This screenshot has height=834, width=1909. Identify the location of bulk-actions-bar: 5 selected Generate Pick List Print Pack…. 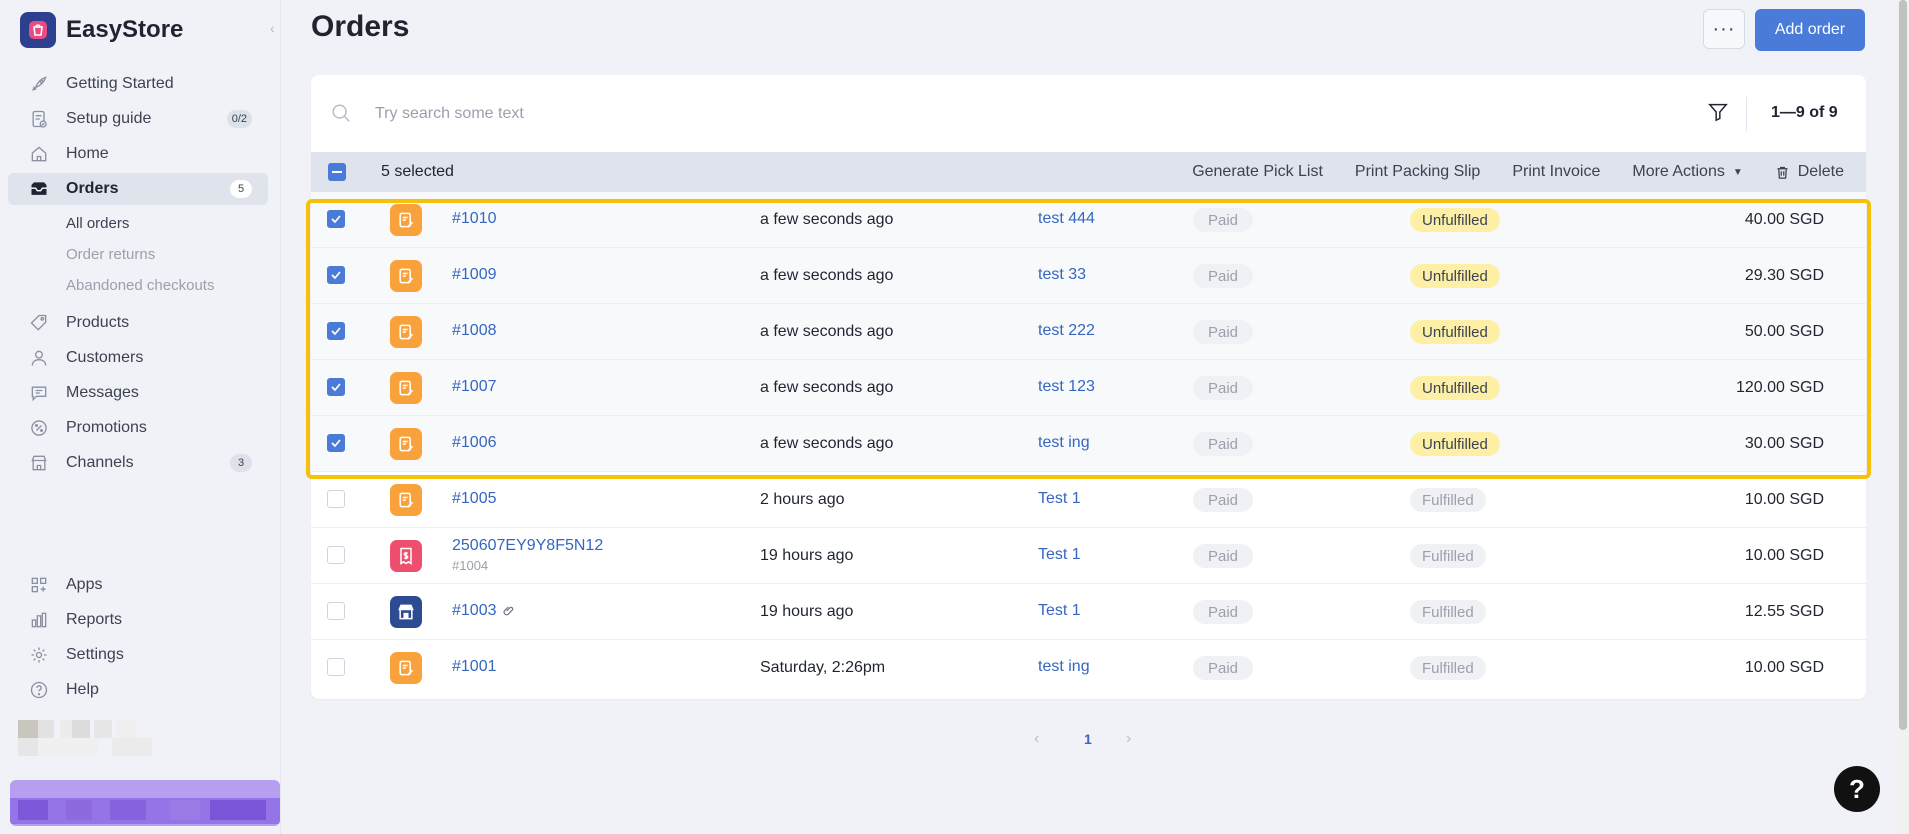
(1088, 172).